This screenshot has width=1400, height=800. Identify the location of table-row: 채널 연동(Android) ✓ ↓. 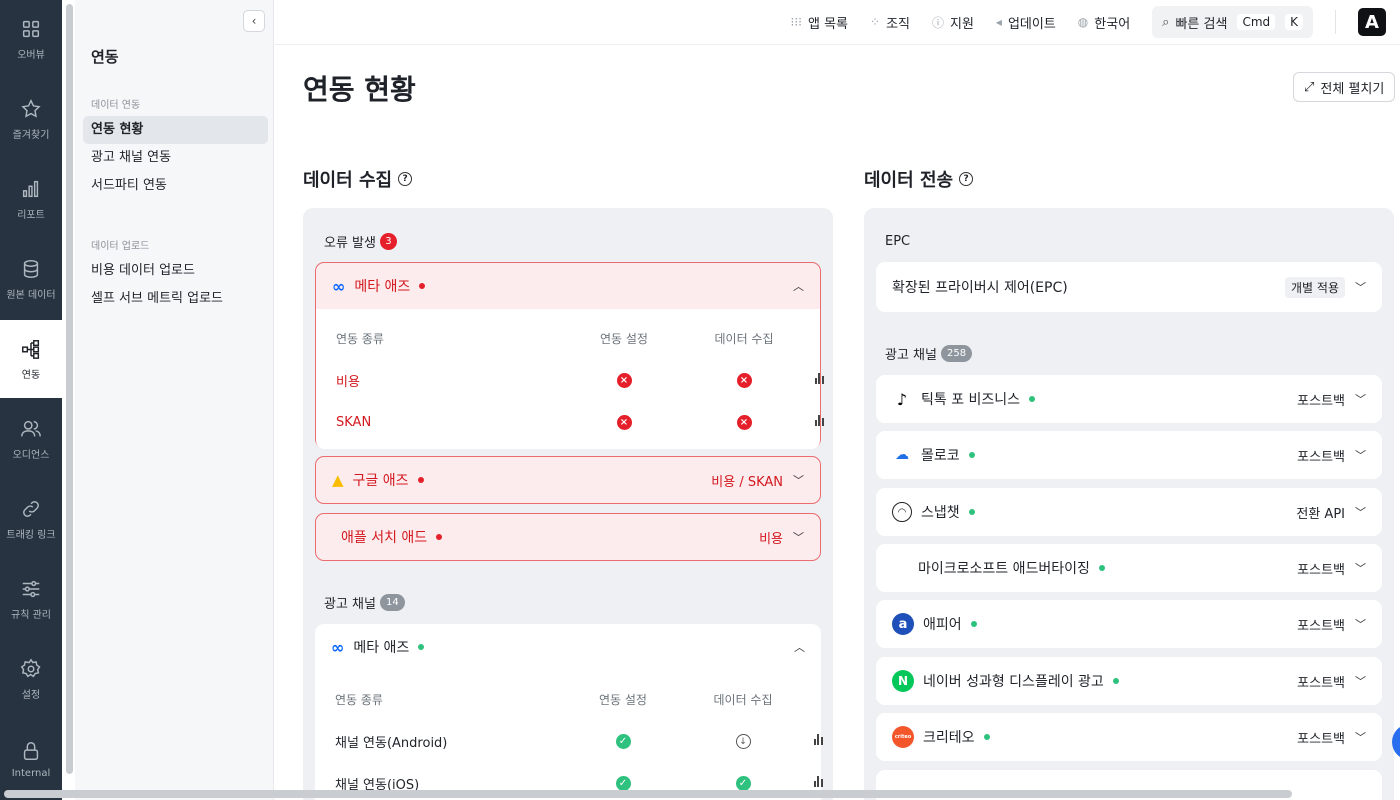
(579, 741).